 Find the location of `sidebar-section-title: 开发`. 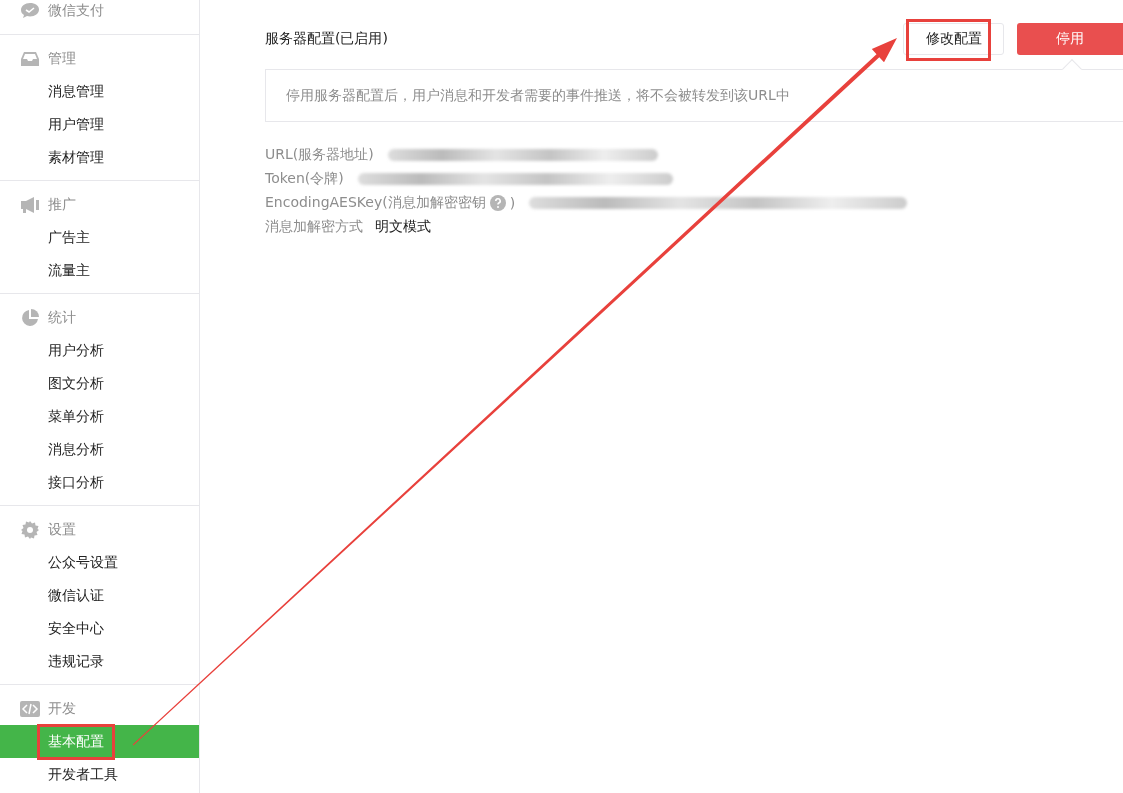

sidebar-section-title: 开发 is located at coordinates (62, 708).